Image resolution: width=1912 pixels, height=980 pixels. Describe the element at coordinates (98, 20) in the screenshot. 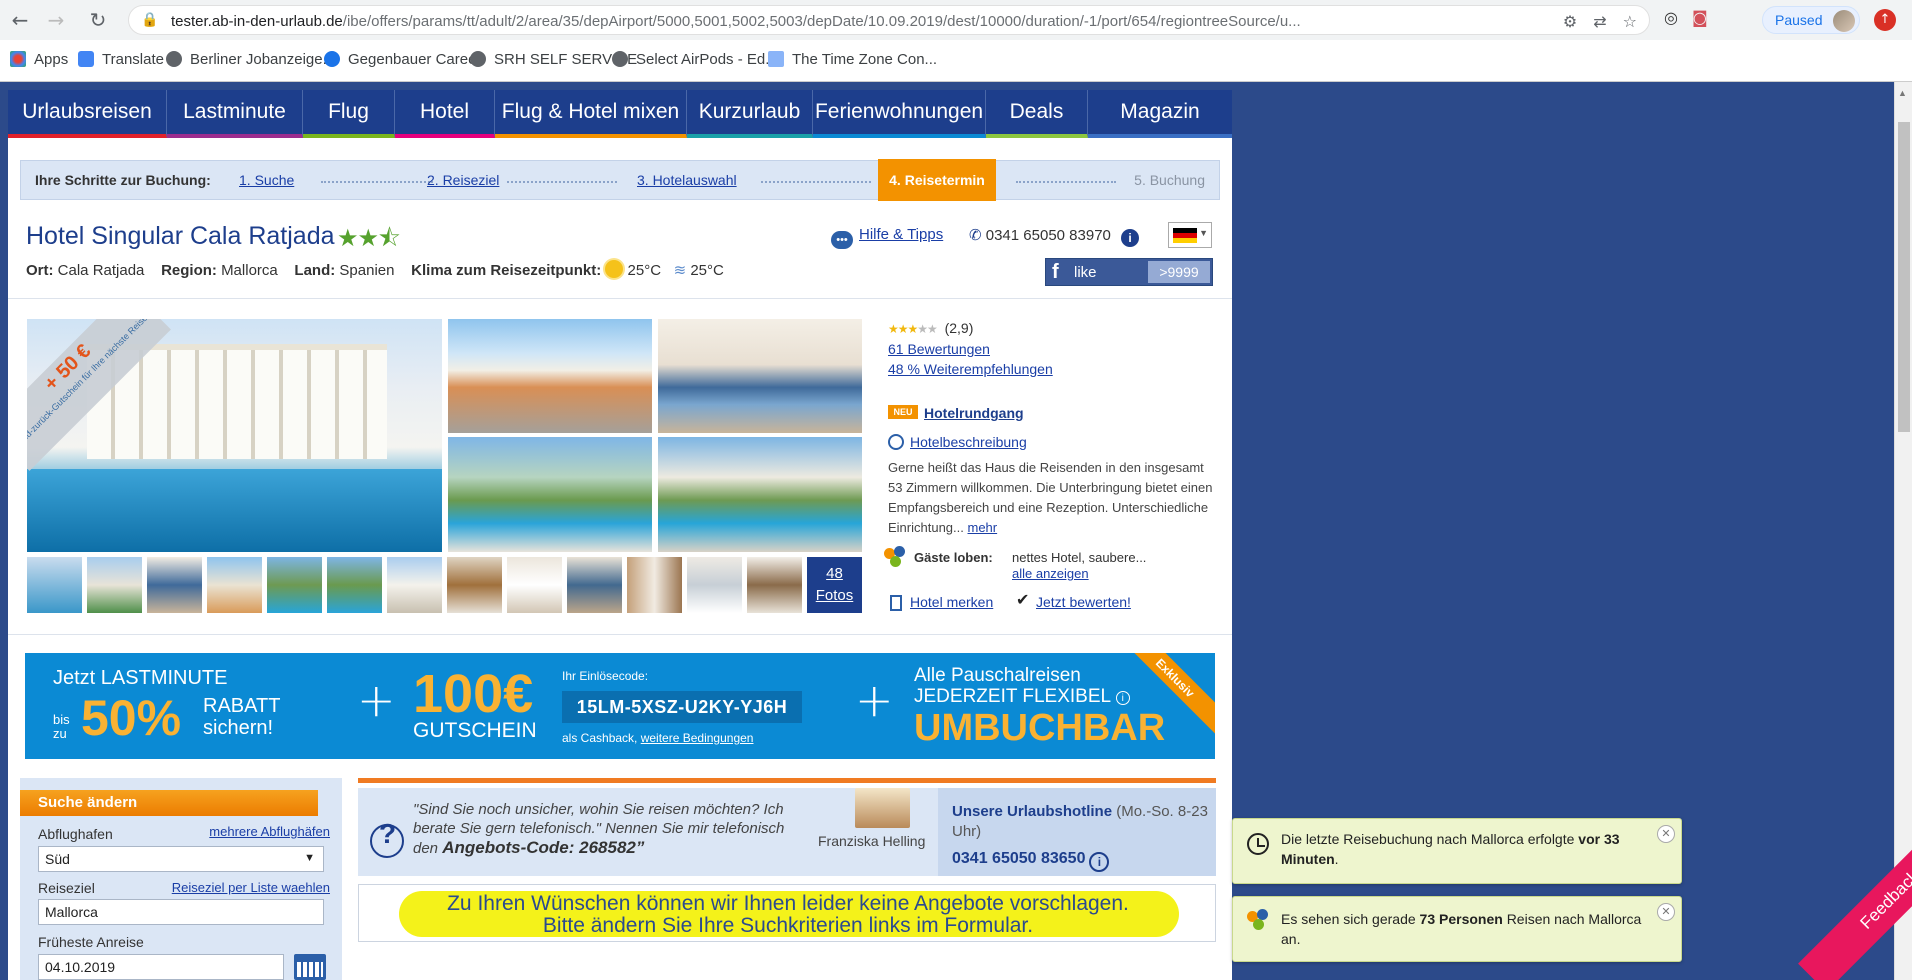

I see `reload-icon: ↻` at that location.